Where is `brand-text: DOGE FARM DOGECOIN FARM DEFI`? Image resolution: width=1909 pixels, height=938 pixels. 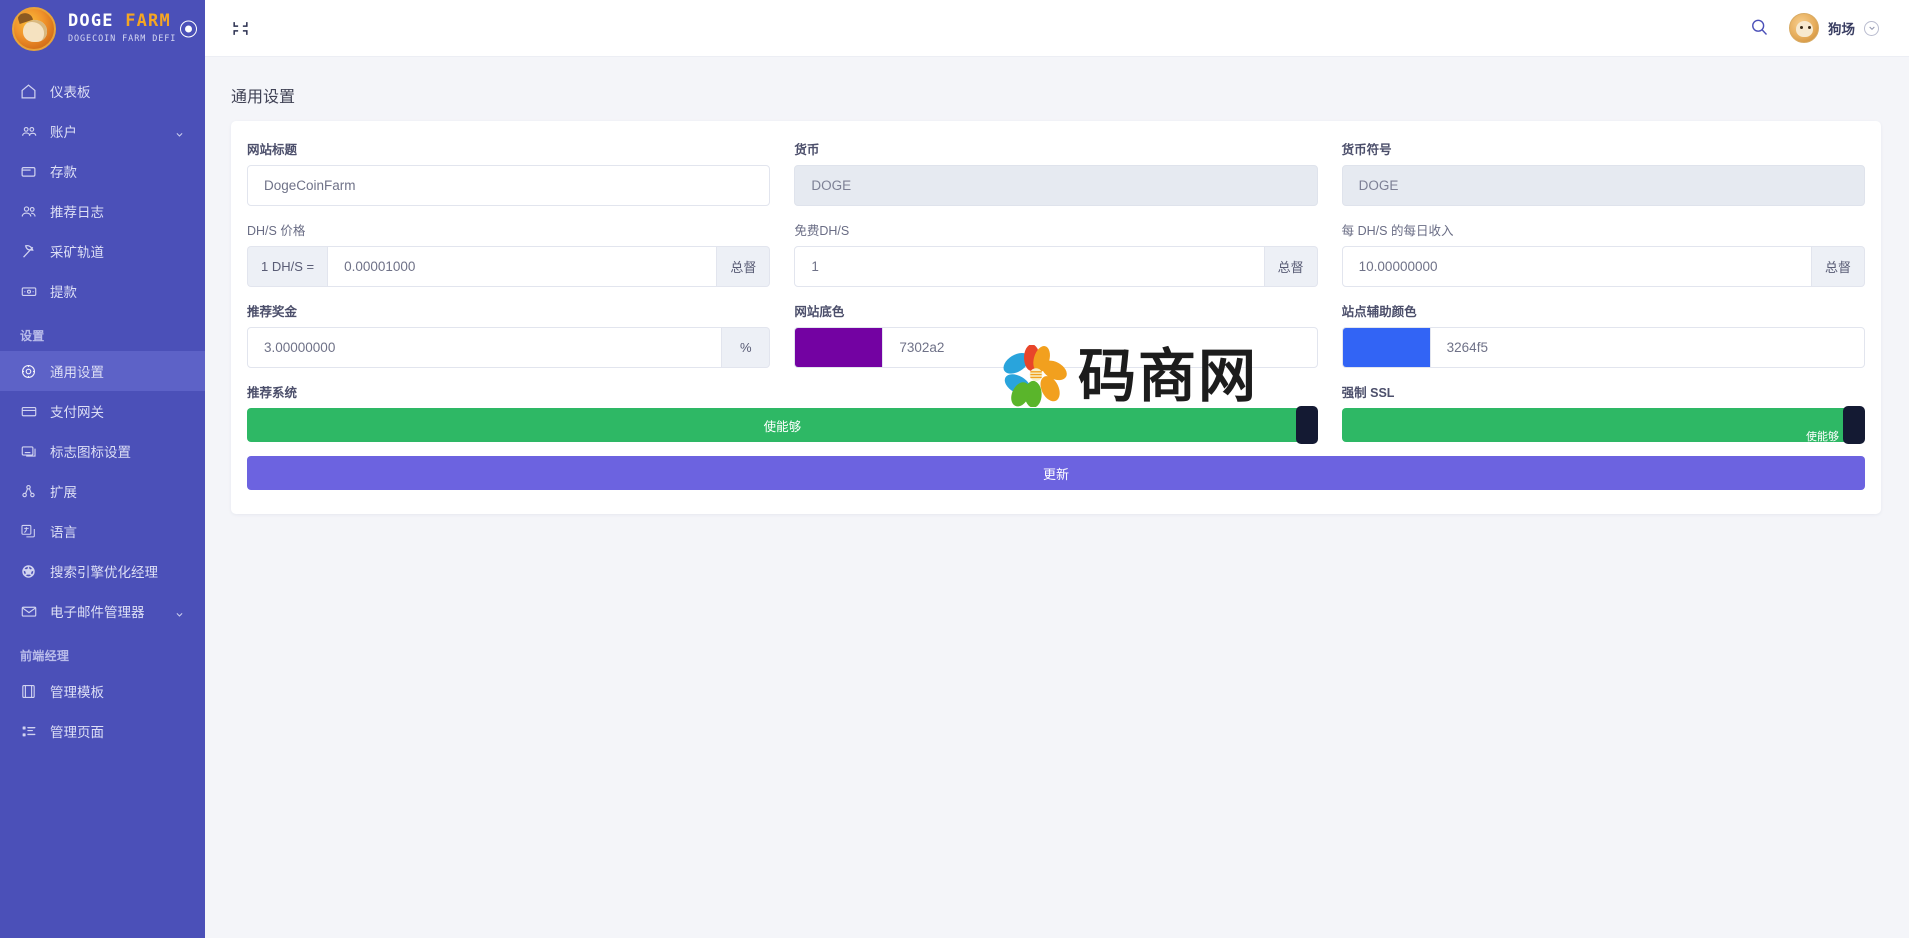 brand-text: DOGE FARM DOGECOIN FARM DEFI is located at coordinates (122, 28).